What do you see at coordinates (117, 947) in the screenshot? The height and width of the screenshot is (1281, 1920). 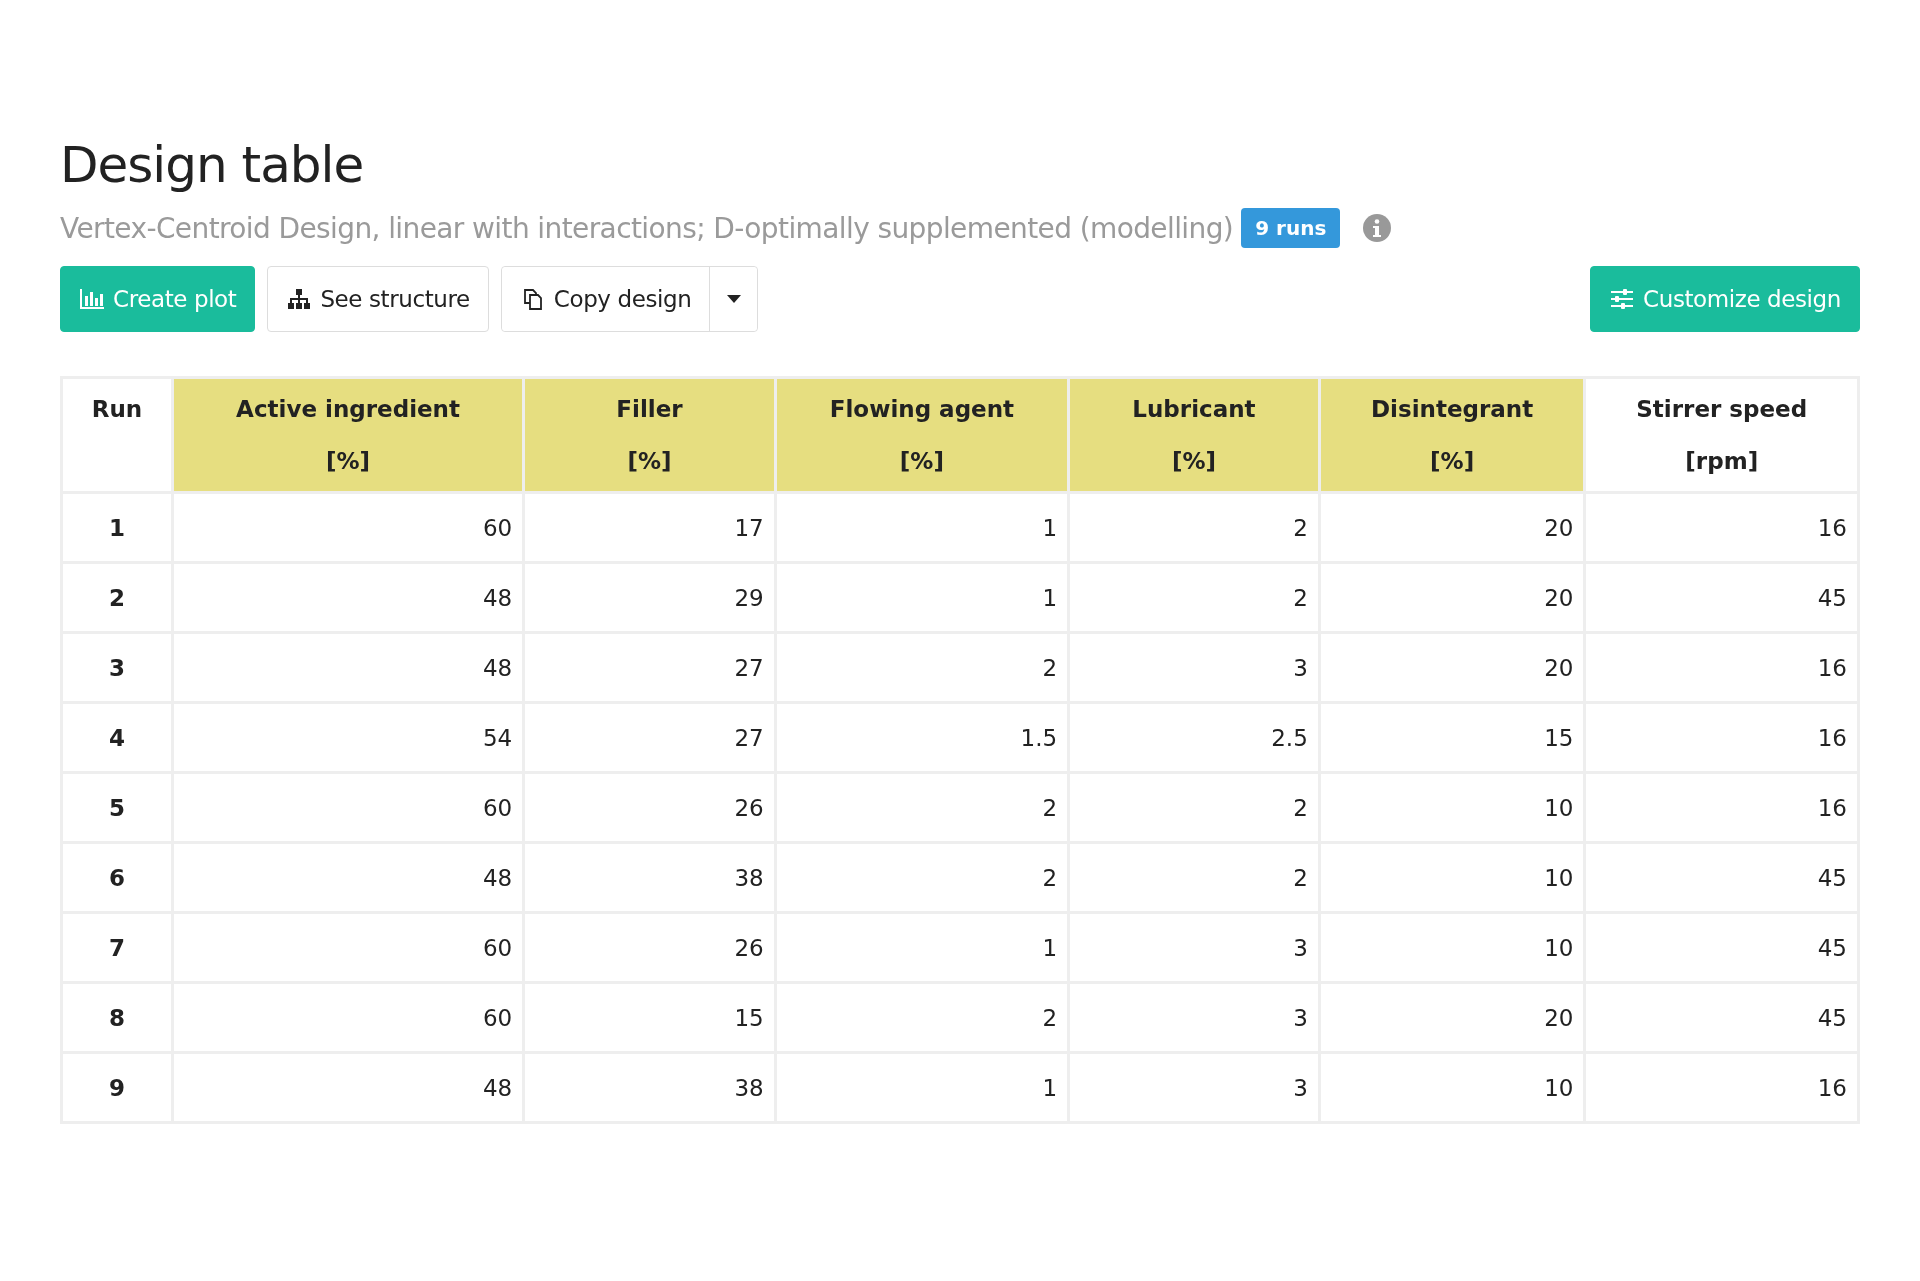 I see `run-number: 7` at bounding box center [117, 947].